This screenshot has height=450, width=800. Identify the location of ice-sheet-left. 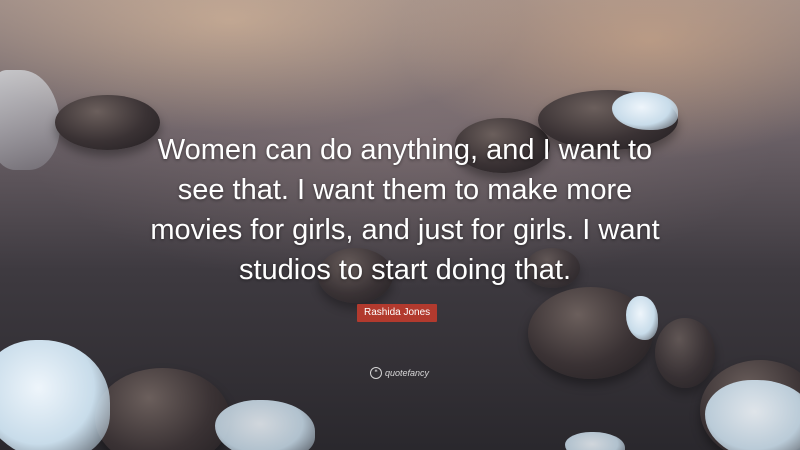
(30, 120).